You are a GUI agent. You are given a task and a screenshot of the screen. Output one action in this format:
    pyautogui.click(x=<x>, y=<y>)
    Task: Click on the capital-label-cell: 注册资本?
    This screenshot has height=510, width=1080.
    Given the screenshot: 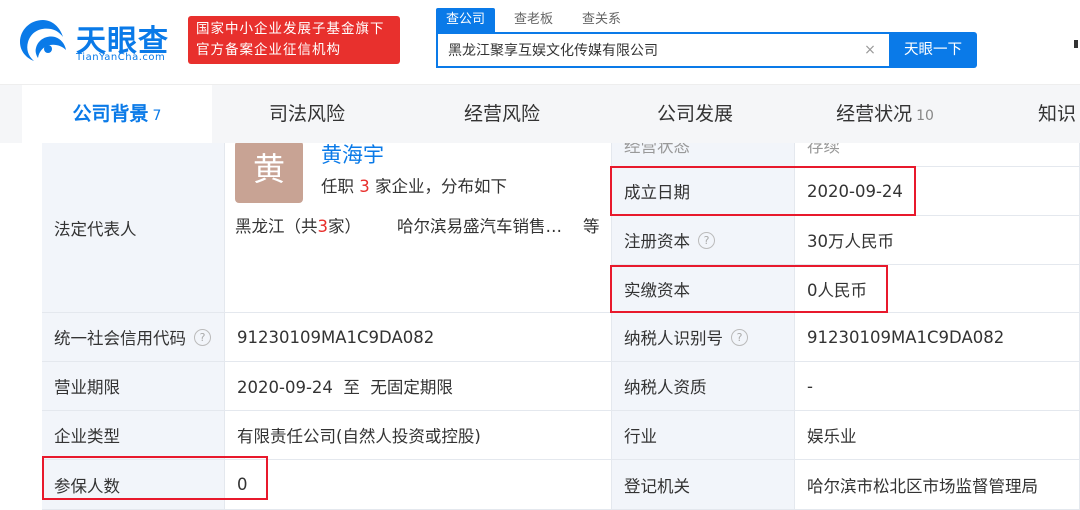 What is the action you would take?
    pyautogui.click(x=703, y=240)
    